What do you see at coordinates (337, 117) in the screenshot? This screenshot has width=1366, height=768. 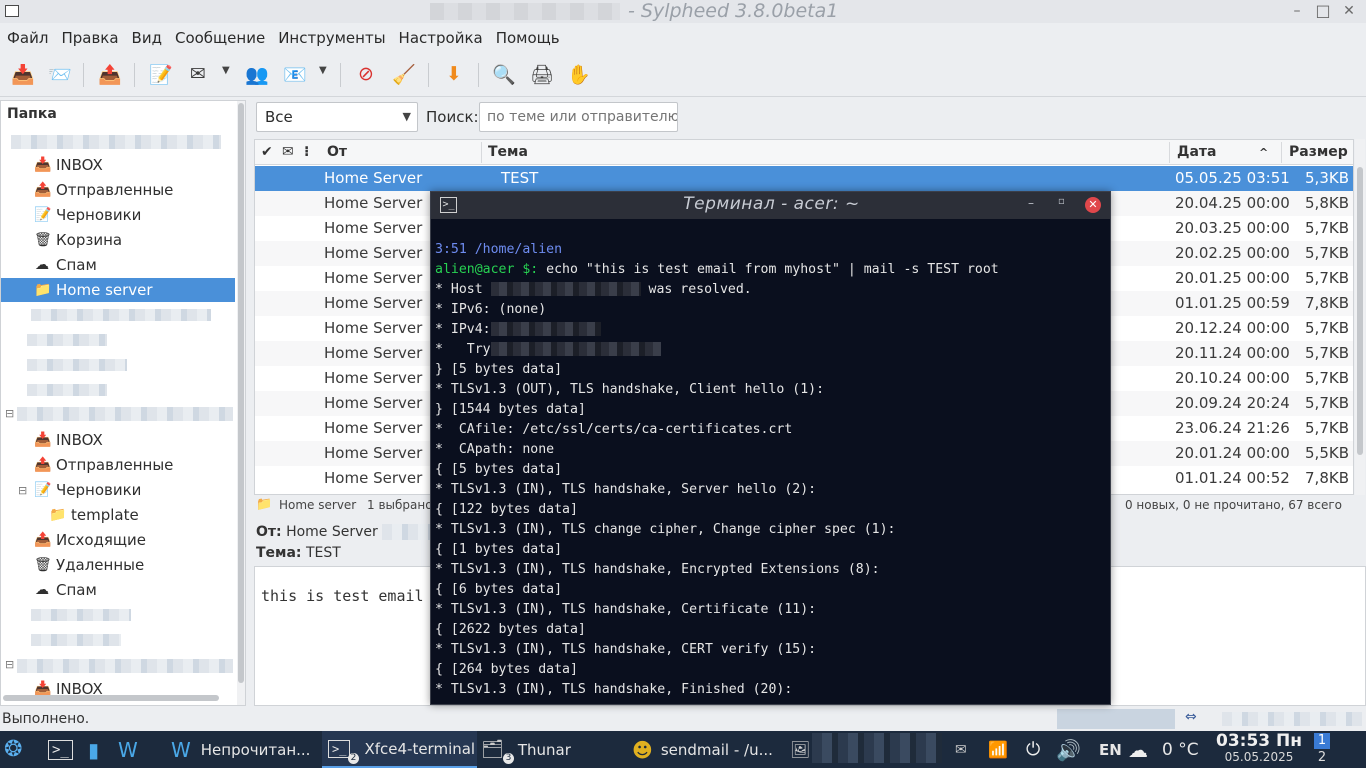 I see `filter-select: Все ▼` at bounding box center [337, 117].